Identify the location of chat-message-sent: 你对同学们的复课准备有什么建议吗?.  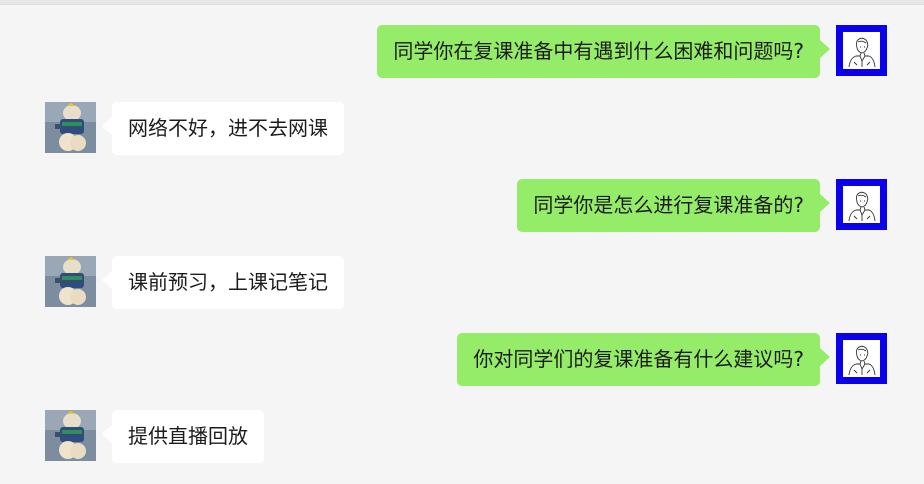
(462, 360).